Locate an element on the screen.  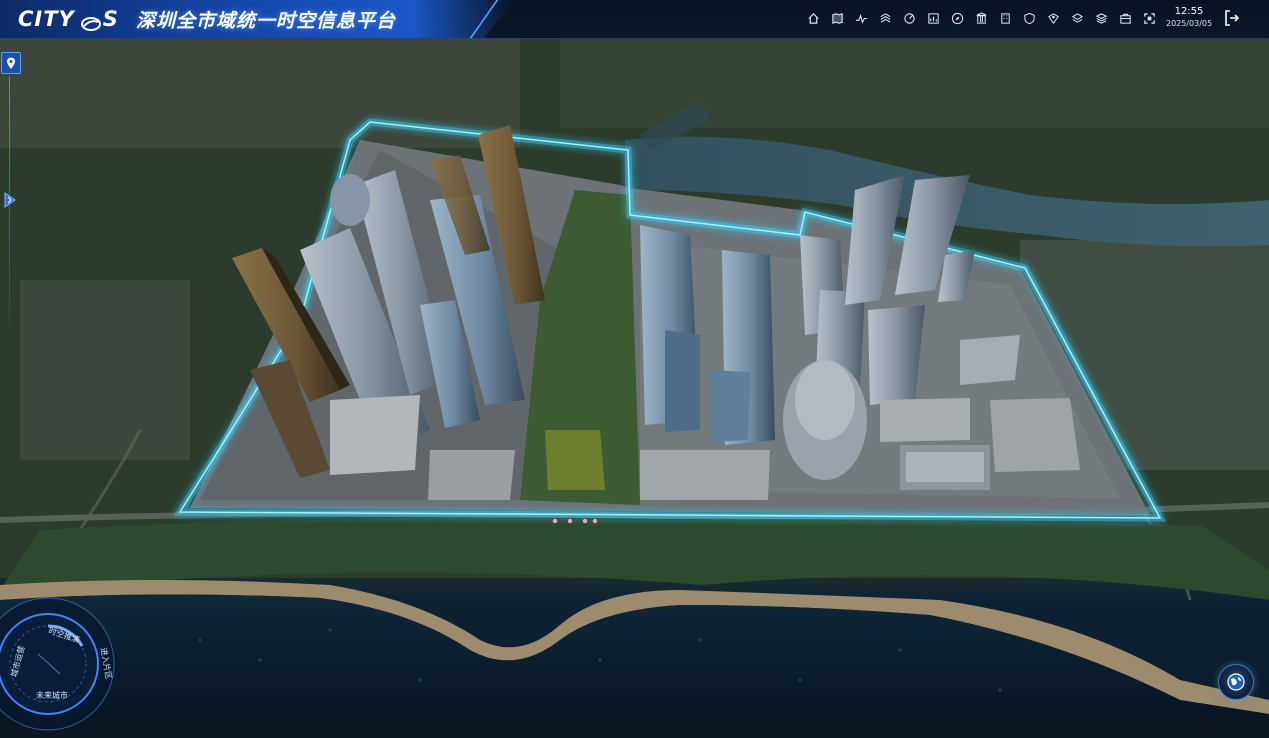
building-icon is located at coordinates (1005, 18).